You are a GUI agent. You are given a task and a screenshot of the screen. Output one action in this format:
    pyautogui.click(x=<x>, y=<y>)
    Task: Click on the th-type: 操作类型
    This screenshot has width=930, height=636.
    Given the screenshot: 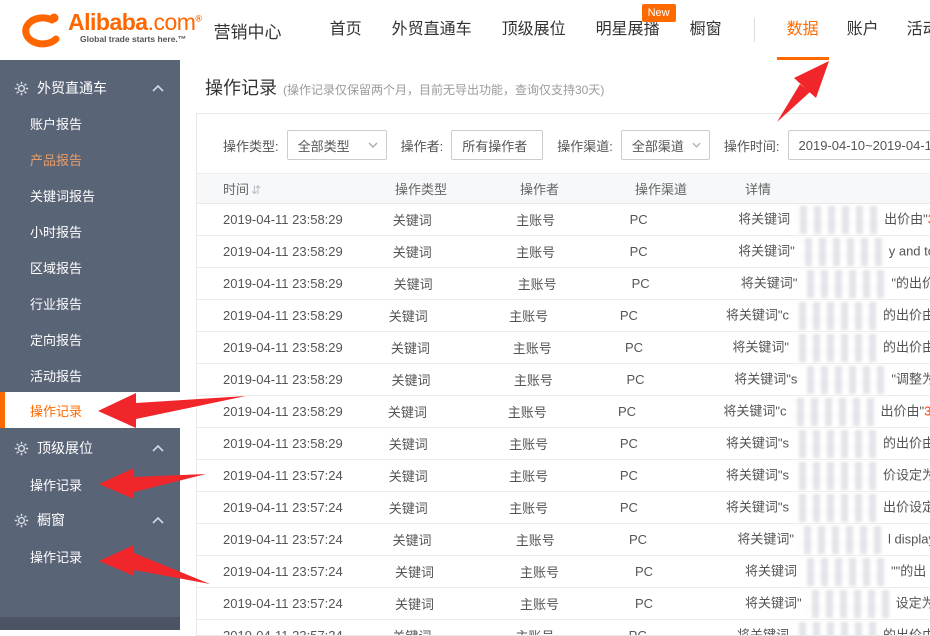 What is the action you would take?
    pyautogui.click(x=457, y=188)
    